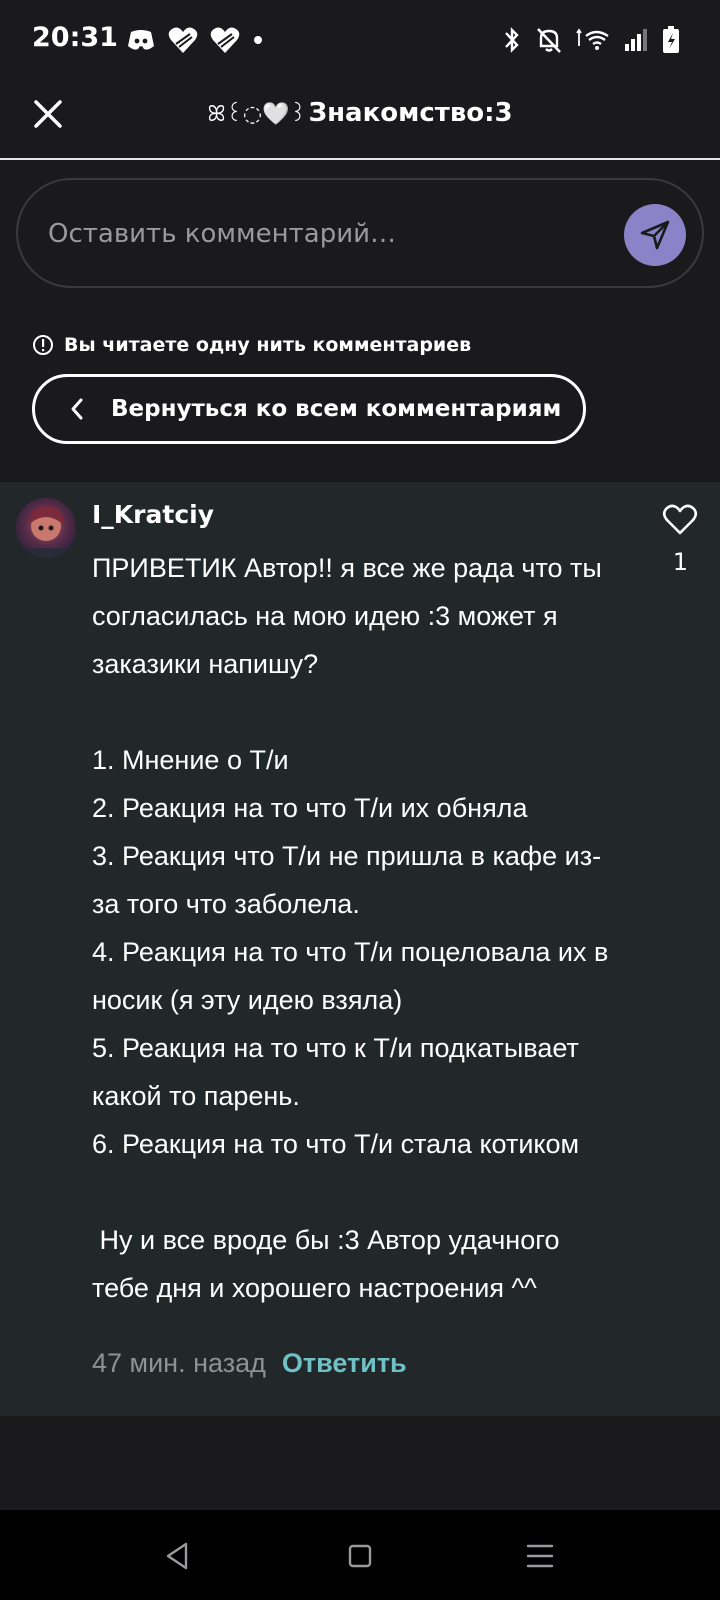 The height and width of the screenshot is (1600, 720). I want to click on square-home-icon, so click(360, 1556).